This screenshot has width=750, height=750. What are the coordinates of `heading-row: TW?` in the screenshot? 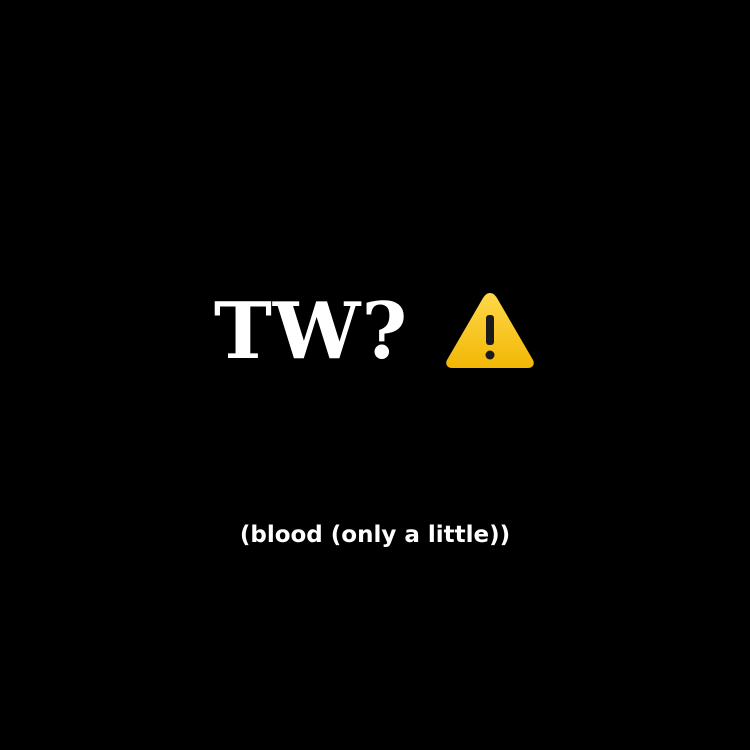 It's located at (375, 332).